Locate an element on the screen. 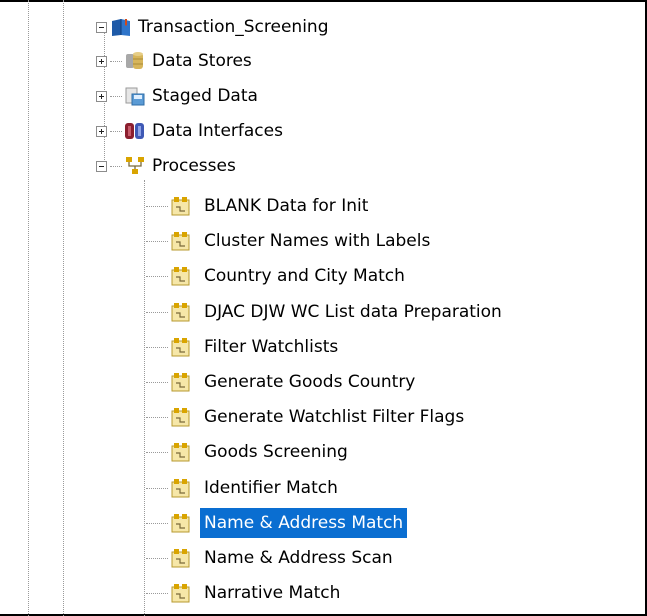  process-item: BLANK Data for Init is located at coordinates (271, 206).